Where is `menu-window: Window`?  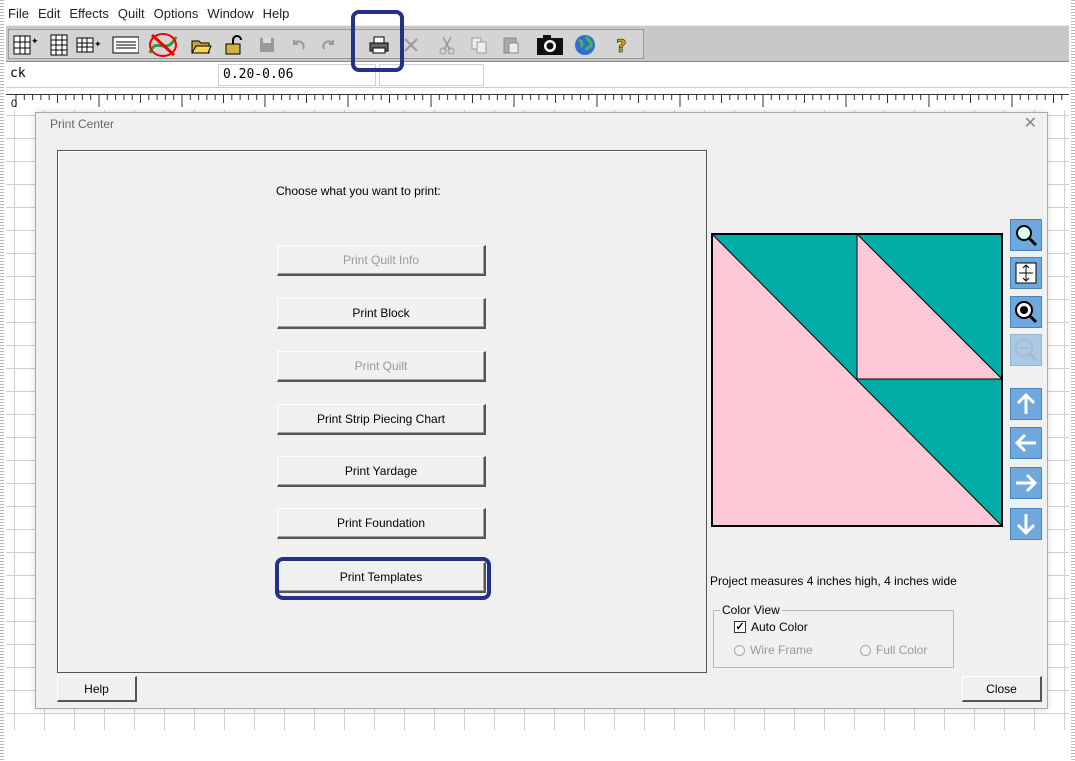 menu-window: Window is located at coordinates (230, 14).